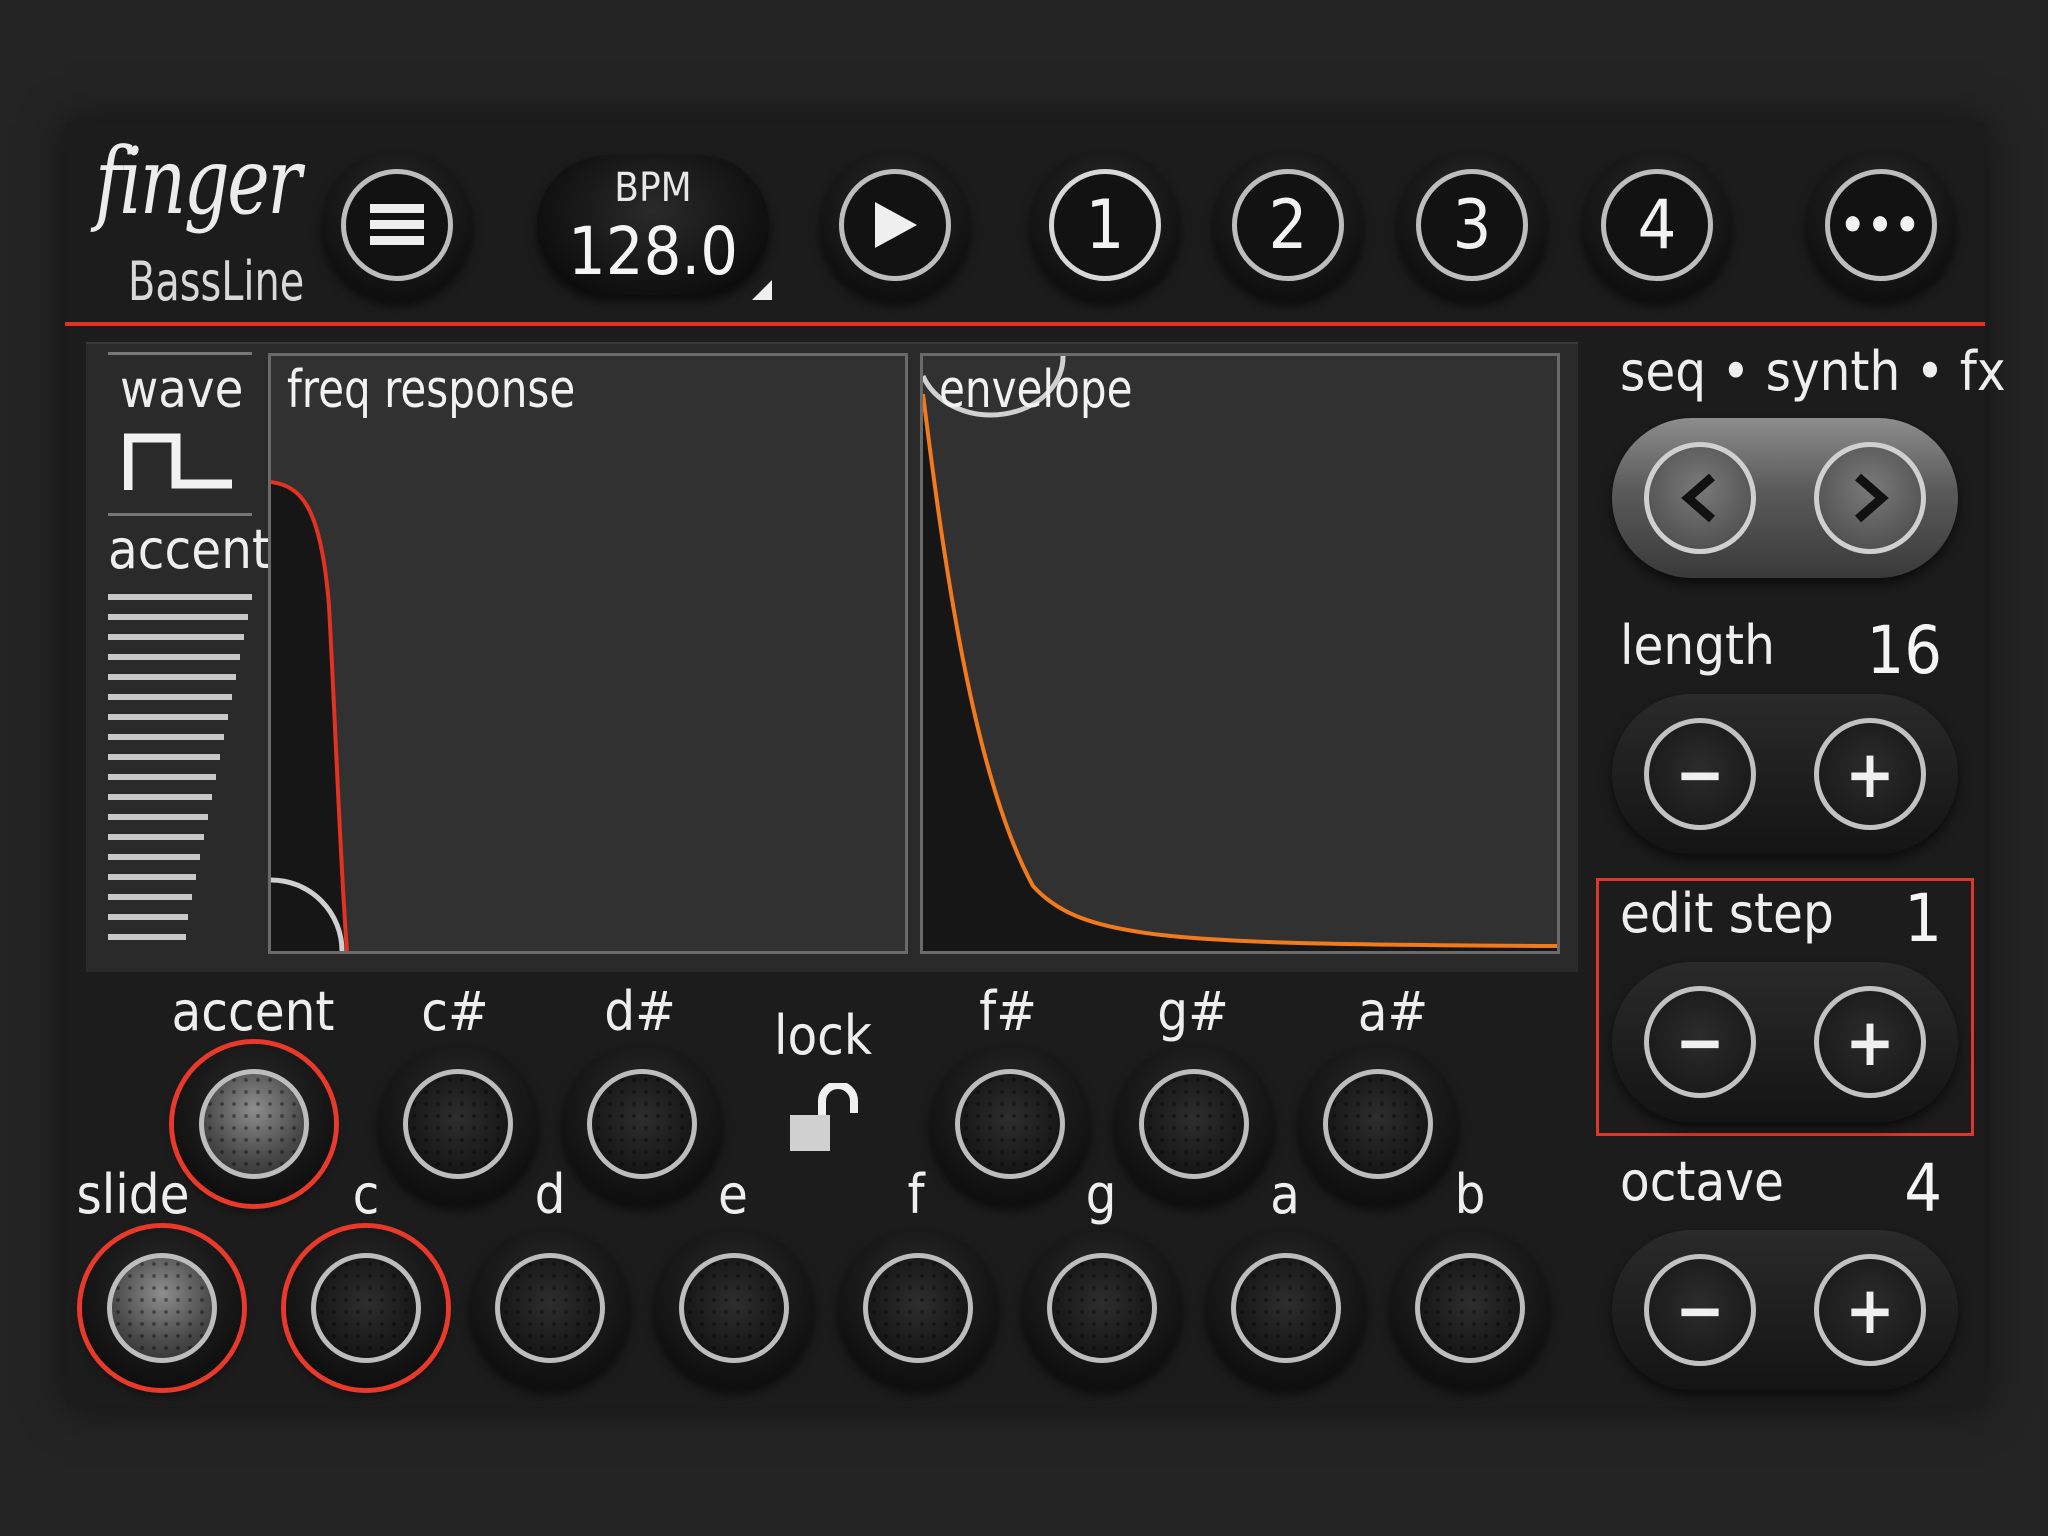 The image size is (2048, 1536). I want to click on freq-response-title: freq response, so click(431, 390).